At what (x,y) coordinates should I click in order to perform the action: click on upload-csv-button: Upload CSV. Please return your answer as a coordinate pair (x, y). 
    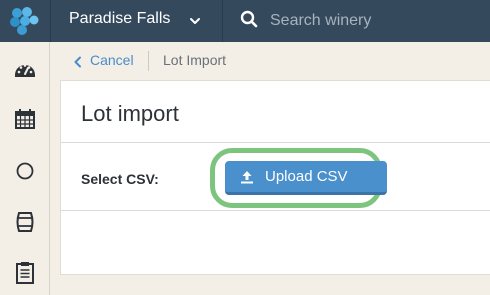
    Looking at the image, I should click on (306, 178).